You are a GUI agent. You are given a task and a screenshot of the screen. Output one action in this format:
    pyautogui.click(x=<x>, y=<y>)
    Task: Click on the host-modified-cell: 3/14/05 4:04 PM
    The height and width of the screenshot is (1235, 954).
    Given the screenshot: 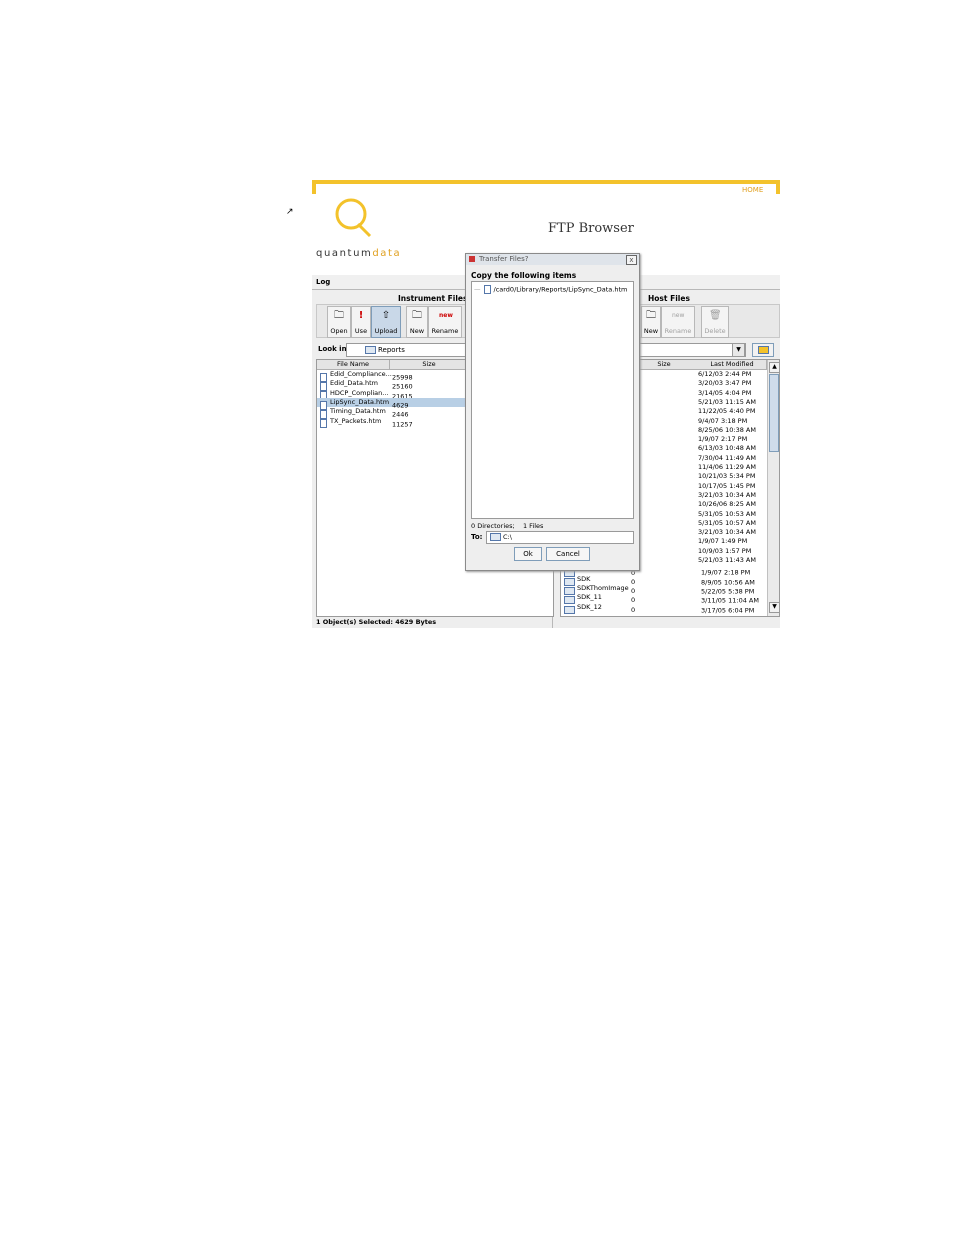 What is the action you would take?
    pyautogui.click(x=725, y=392)
    